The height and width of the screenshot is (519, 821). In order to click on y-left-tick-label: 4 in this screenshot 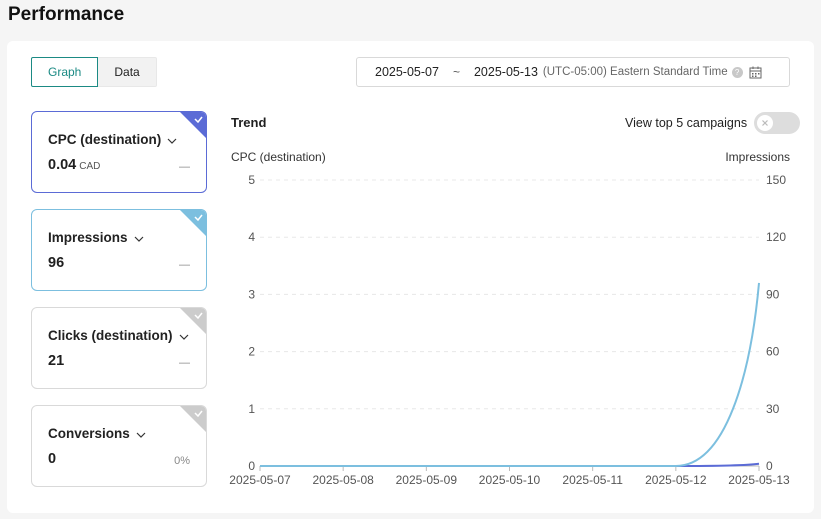, I will do `click(251, 237)`.